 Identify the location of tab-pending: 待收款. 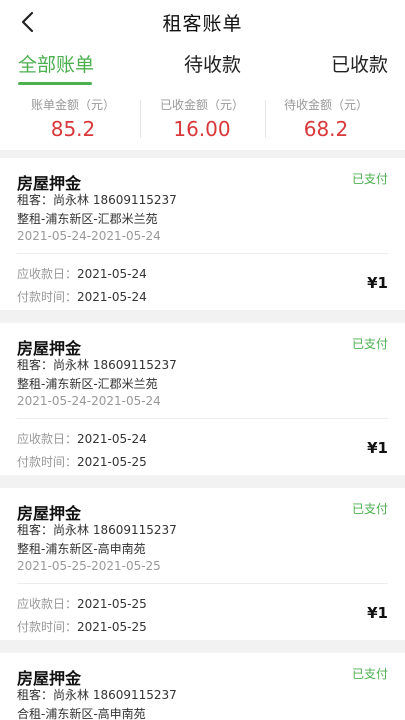
(212, 63).